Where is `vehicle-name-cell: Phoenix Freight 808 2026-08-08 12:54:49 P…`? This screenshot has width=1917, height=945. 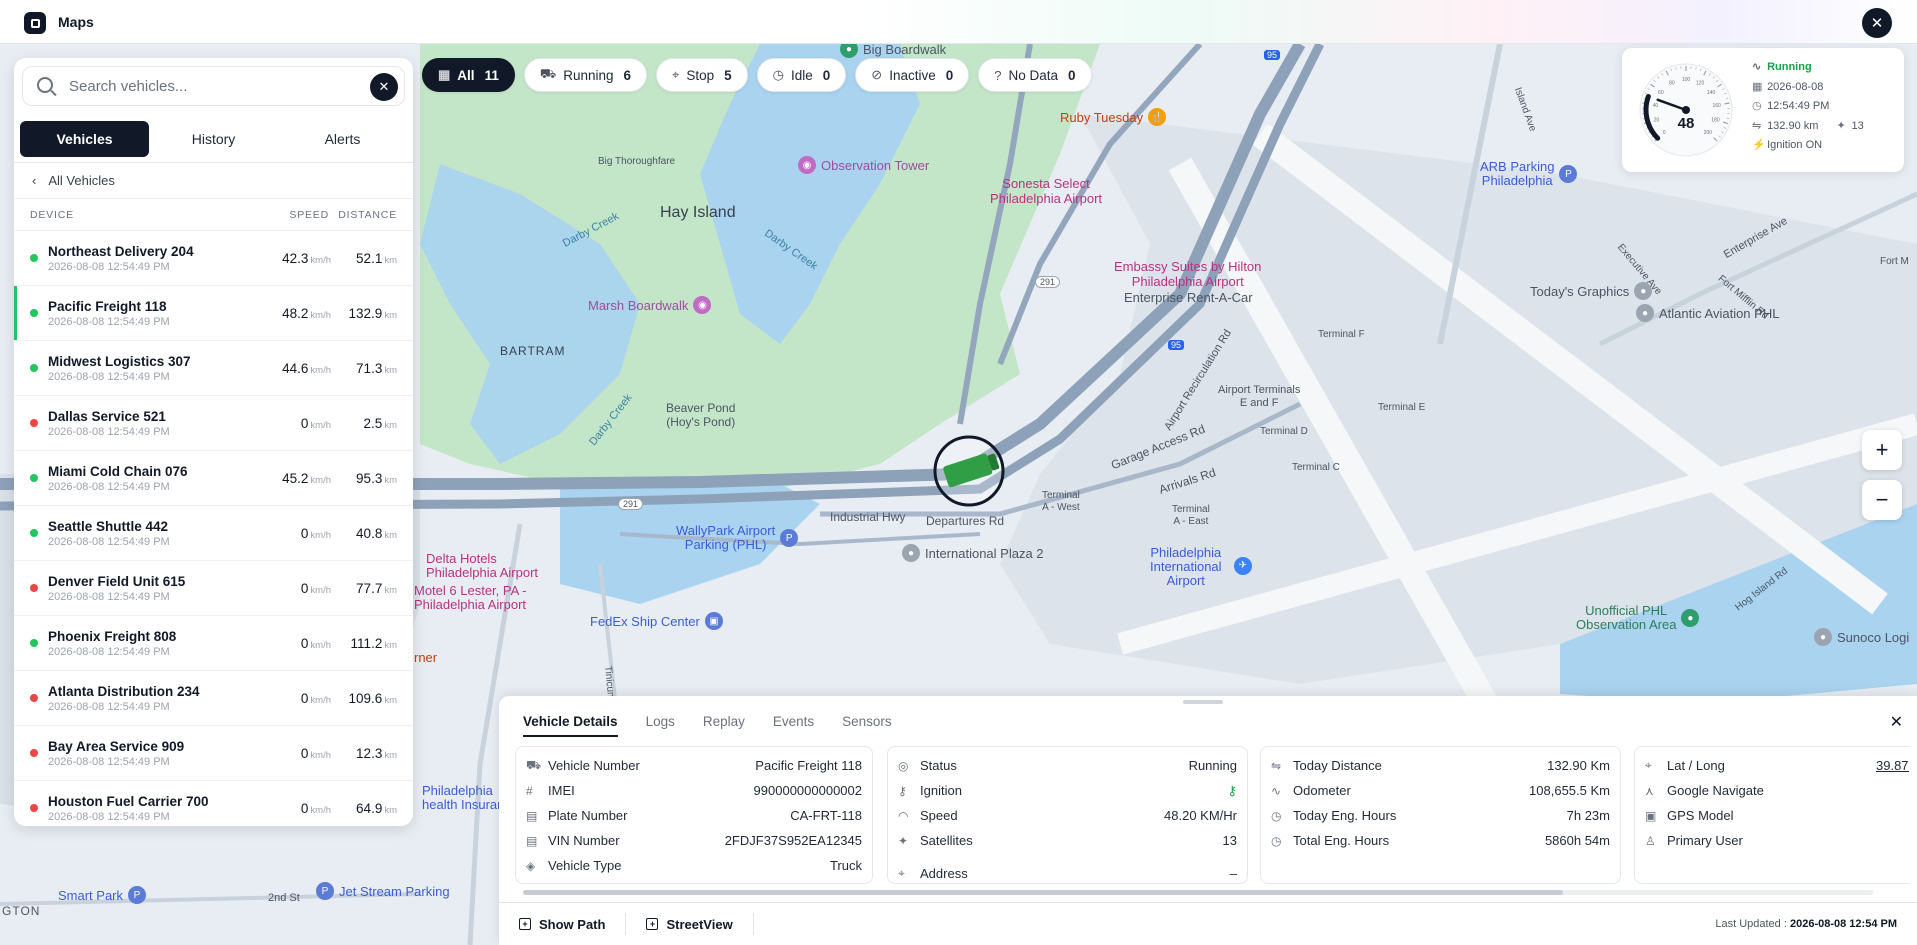
vehicle-name-cell: Phoenix Freight 808 2026-08-08 12:54:49 P… is located at coordinates (154, 643).